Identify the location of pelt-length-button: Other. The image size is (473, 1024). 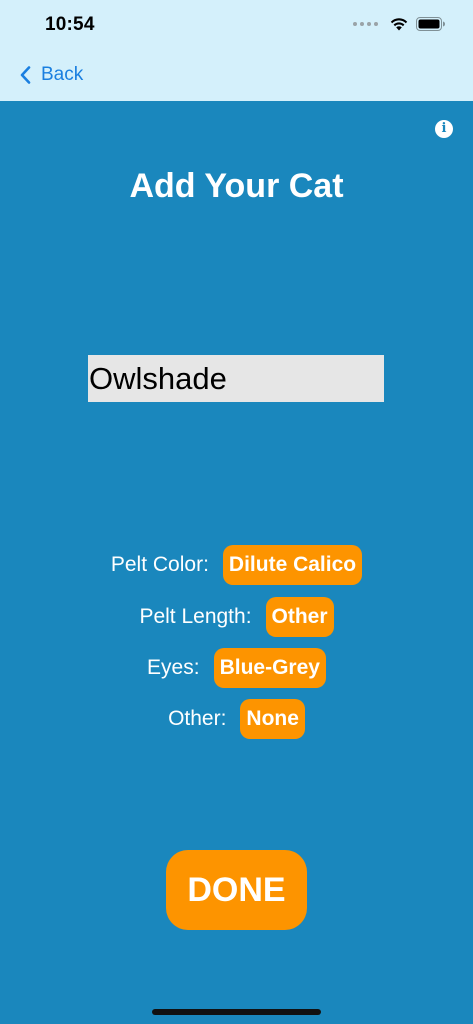
(299, 617).